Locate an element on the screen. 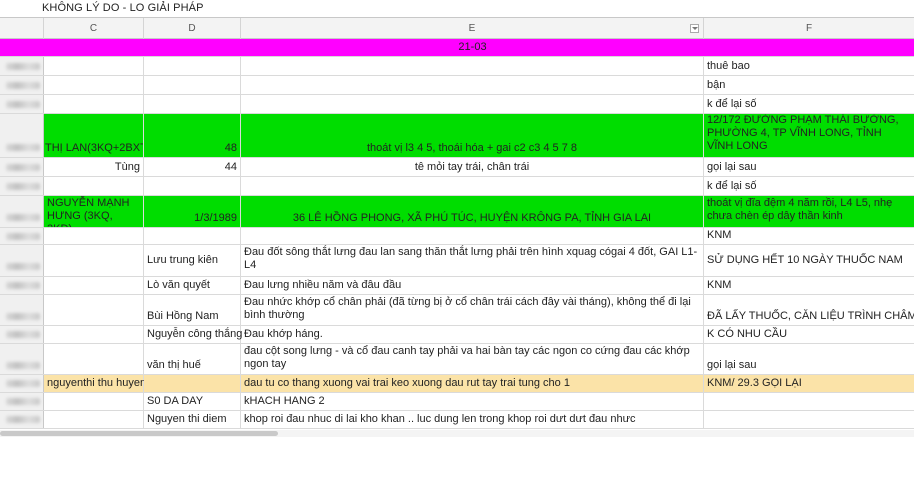 The image size is (914, 486). cell-d: Lưu trung kiên is located at coordinates (192, 260).